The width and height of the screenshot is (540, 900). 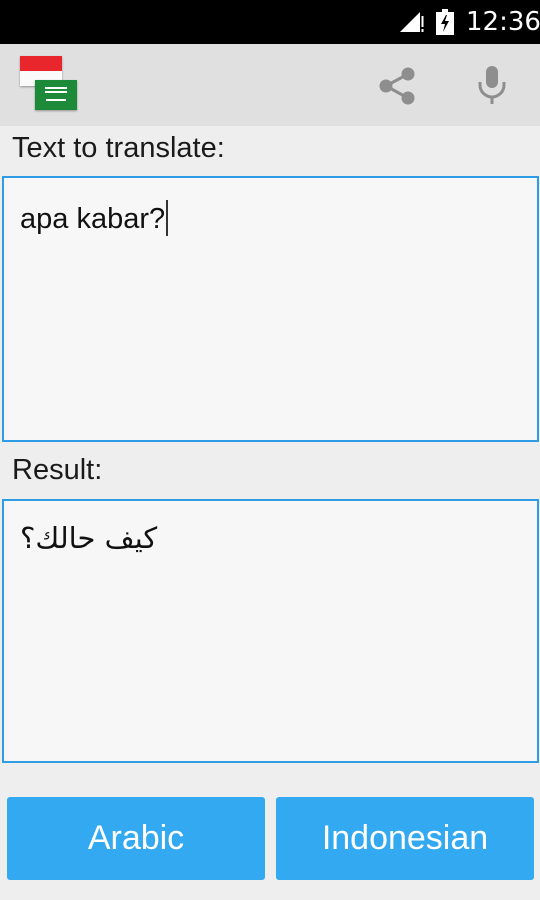 I want to click on clock: 12:36, so click(x=503, y=22).